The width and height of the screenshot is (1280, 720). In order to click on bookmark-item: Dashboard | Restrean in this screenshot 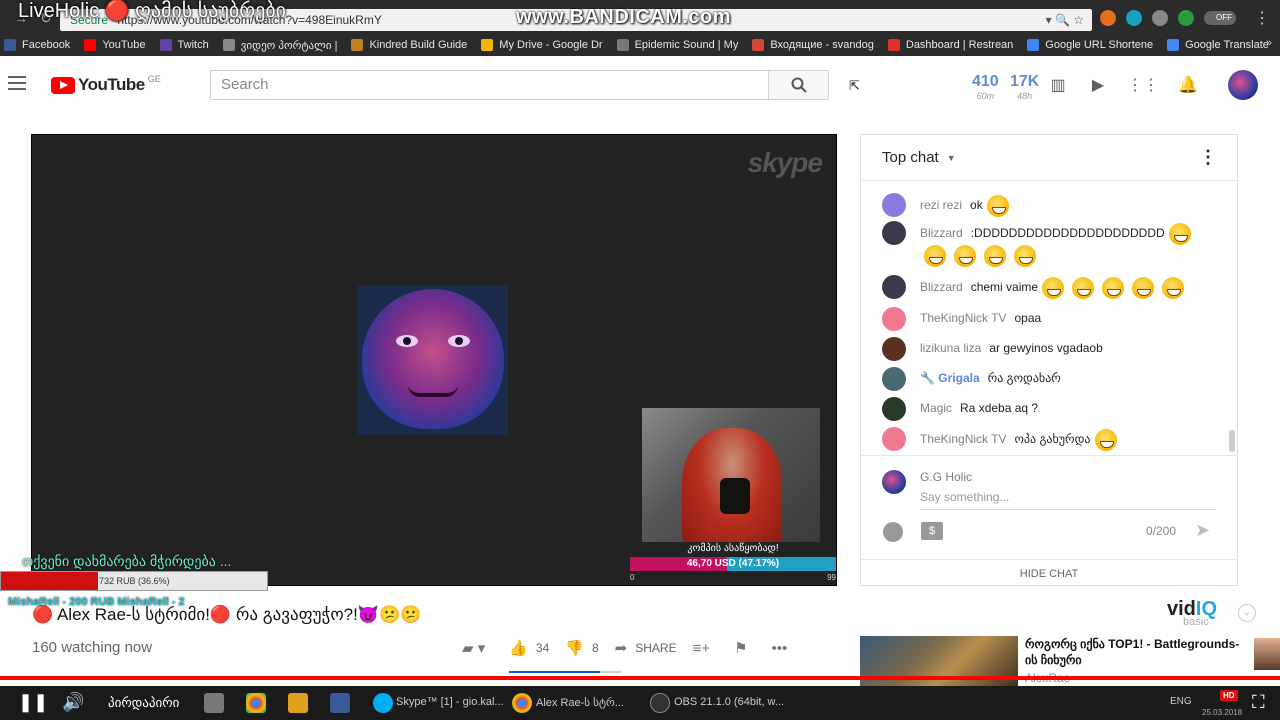, I will do `click(950, 45)`.